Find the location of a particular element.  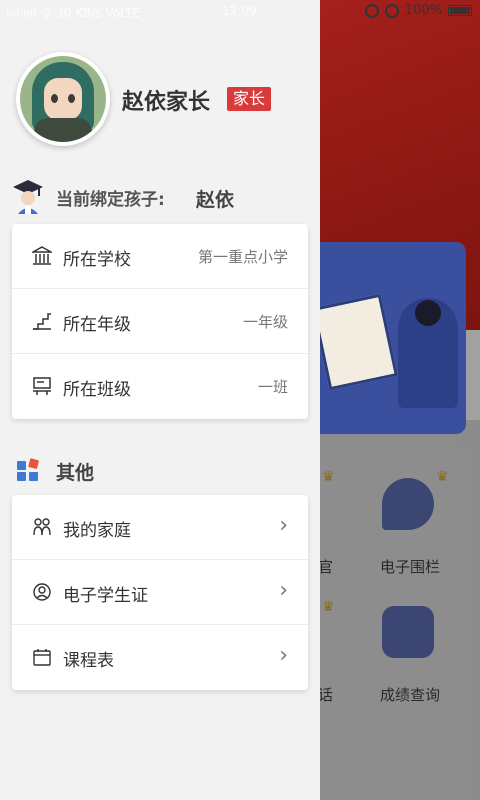

system-status-icons: 100% is located at coordinates (418, 10).